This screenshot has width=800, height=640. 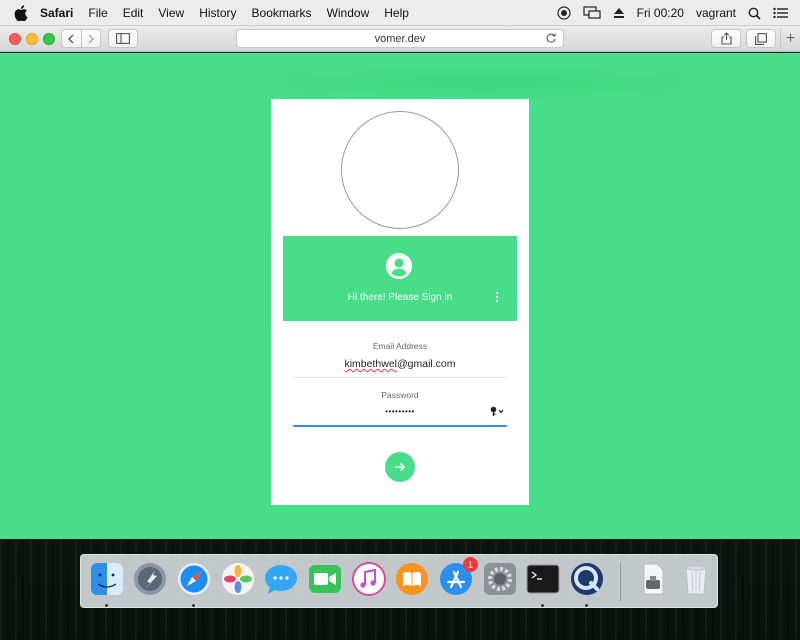 What do you see at coordinates (754, 13) in the screenshot?
I see `spotlight-search-icon` at bounding box center [754, 13].